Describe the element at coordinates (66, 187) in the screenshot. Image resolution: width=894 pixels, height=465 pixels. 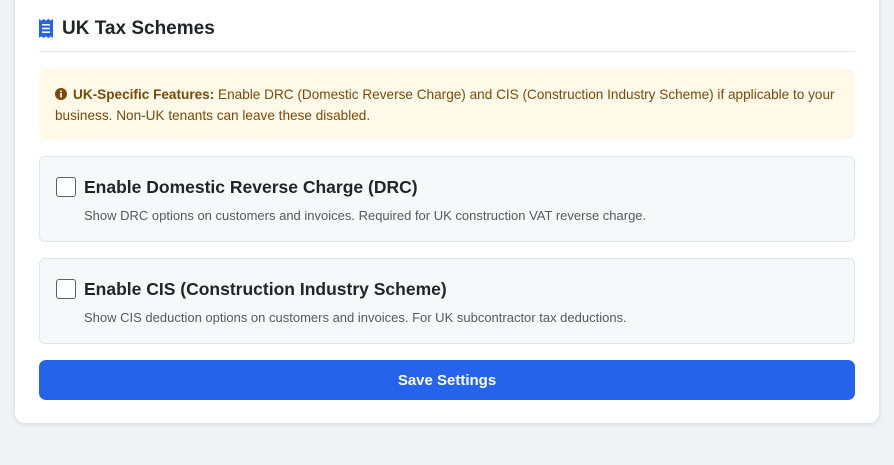
I see `drc-checkbox` at that location.